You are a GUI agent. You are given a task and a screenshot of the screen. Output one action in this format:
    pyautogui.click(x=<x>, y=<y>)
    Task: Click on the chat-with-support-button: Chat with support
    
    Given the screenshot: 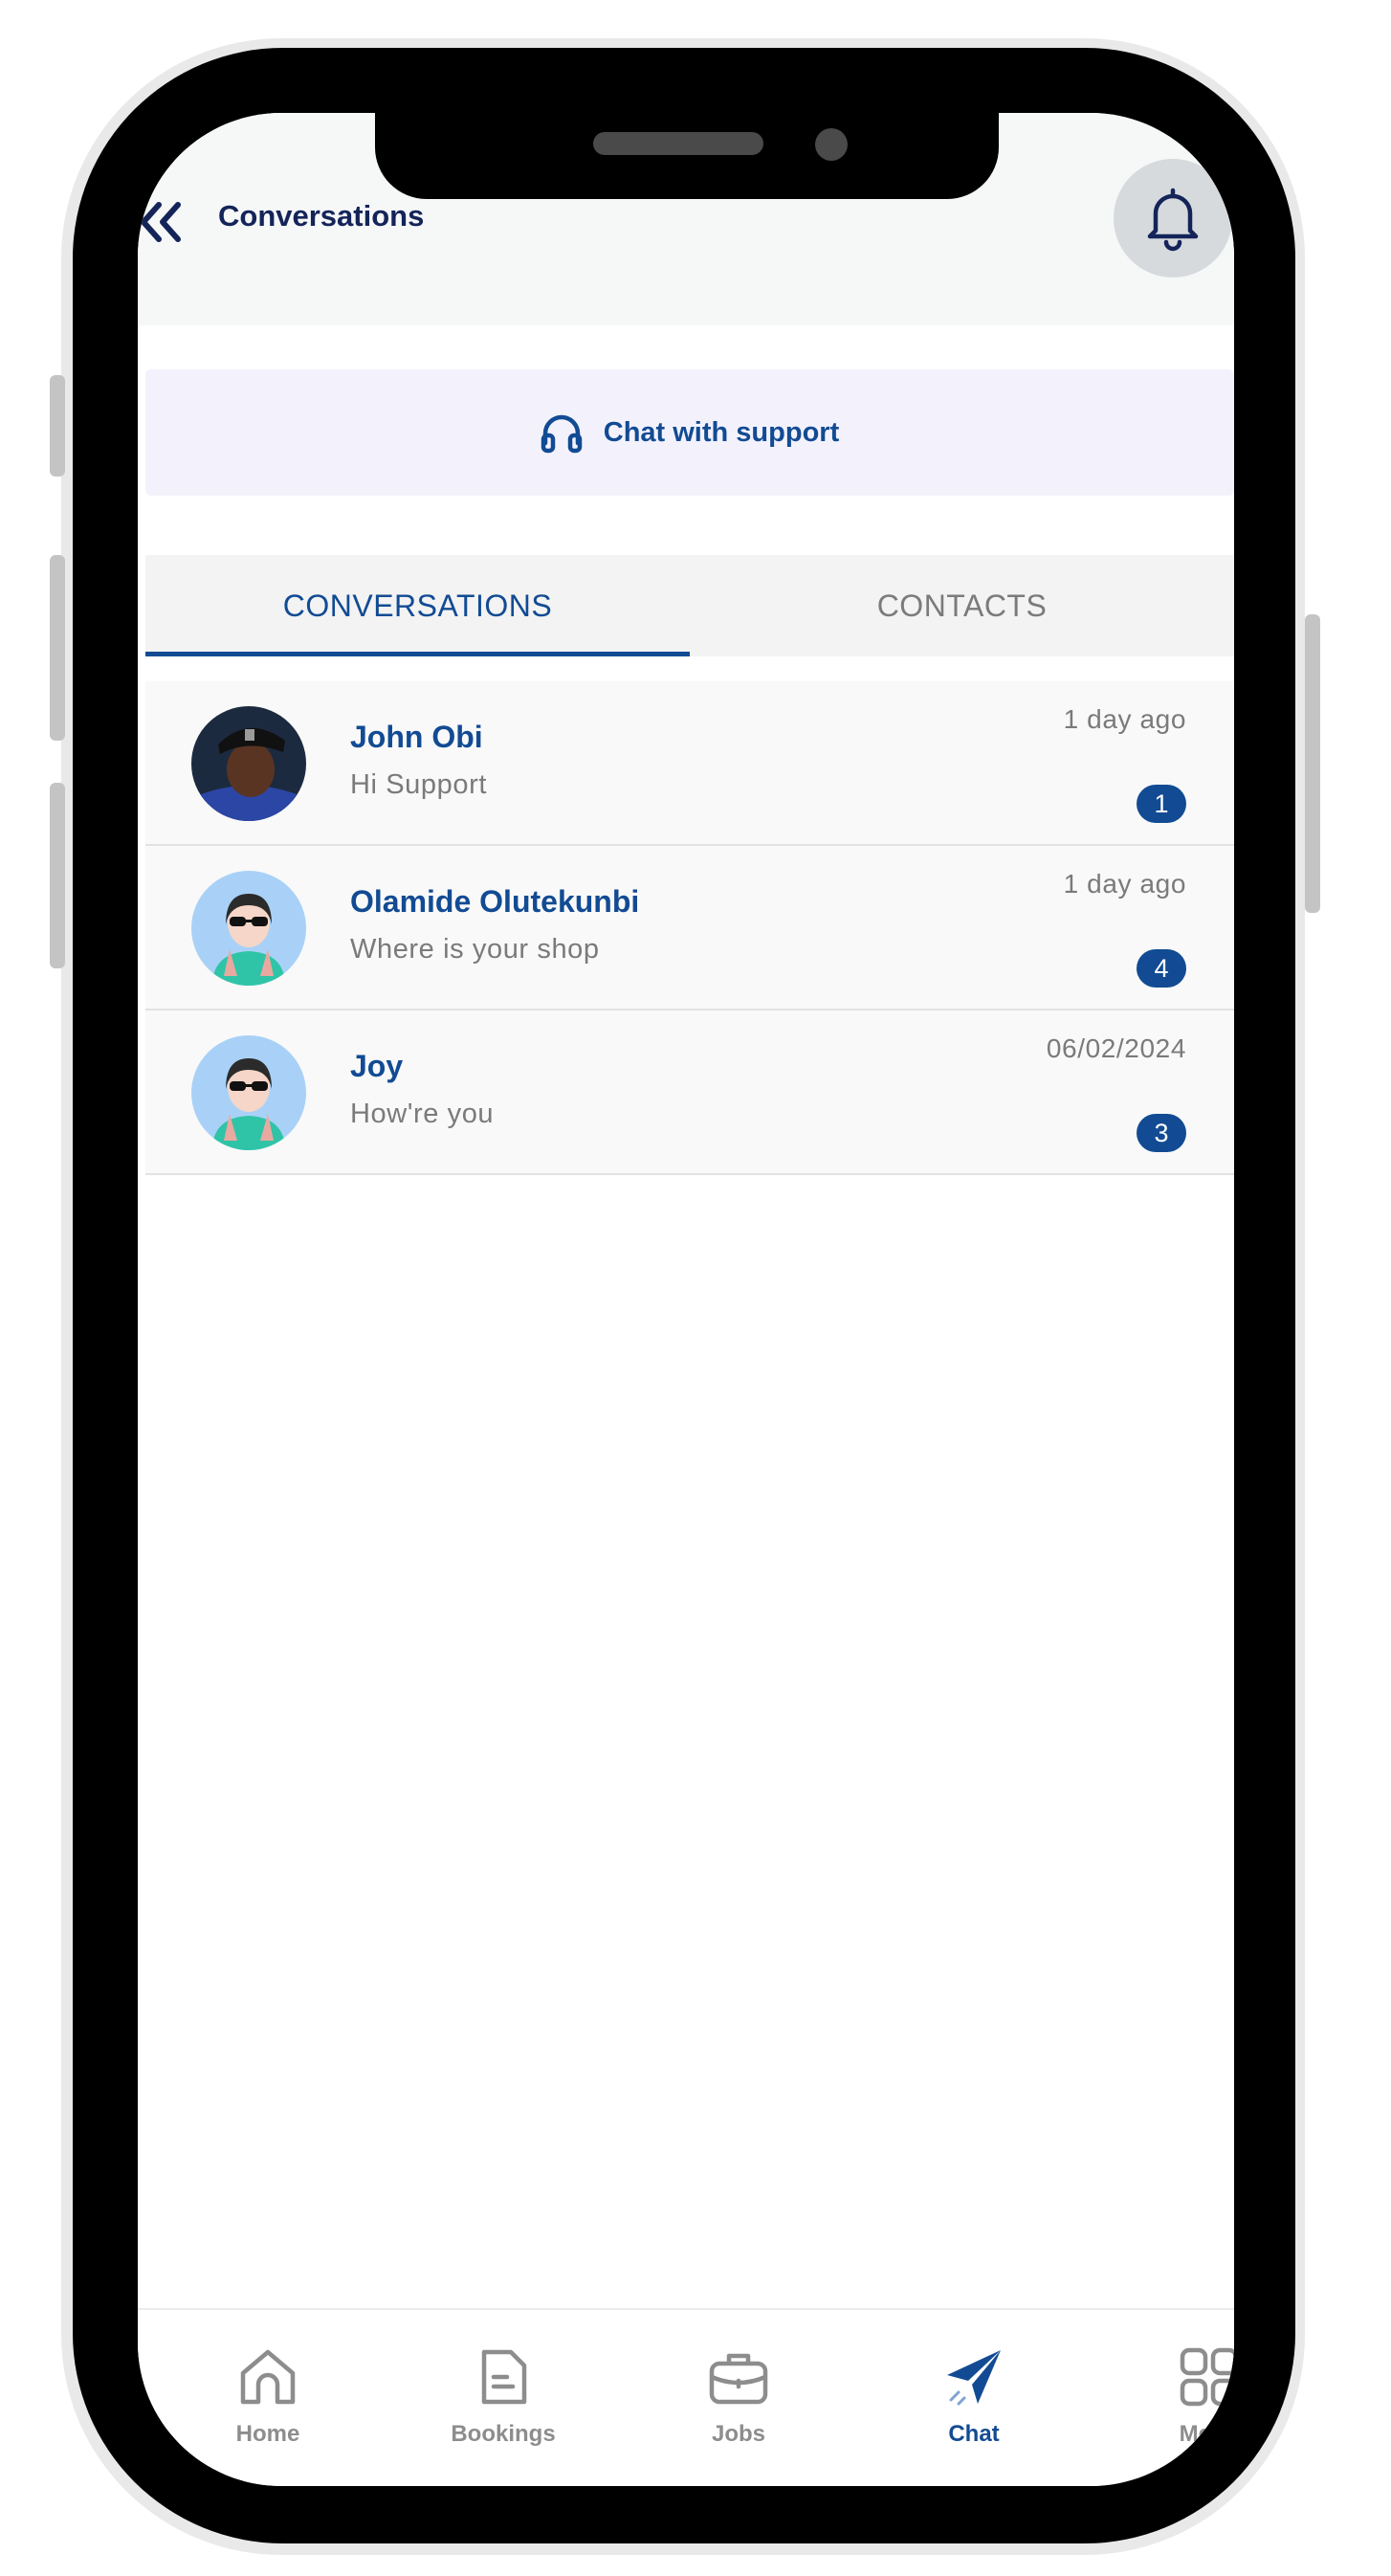 What is the action you would take?
    pyautogui.click(x=690, y=432)
    